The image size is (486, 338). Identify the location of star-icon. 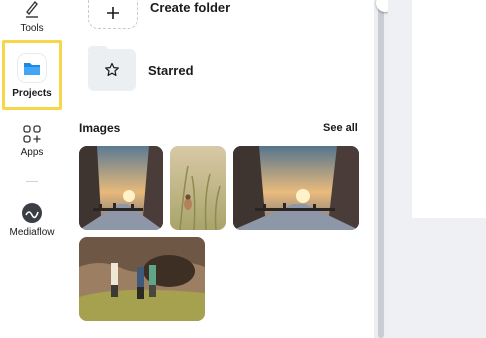
(112, 69).